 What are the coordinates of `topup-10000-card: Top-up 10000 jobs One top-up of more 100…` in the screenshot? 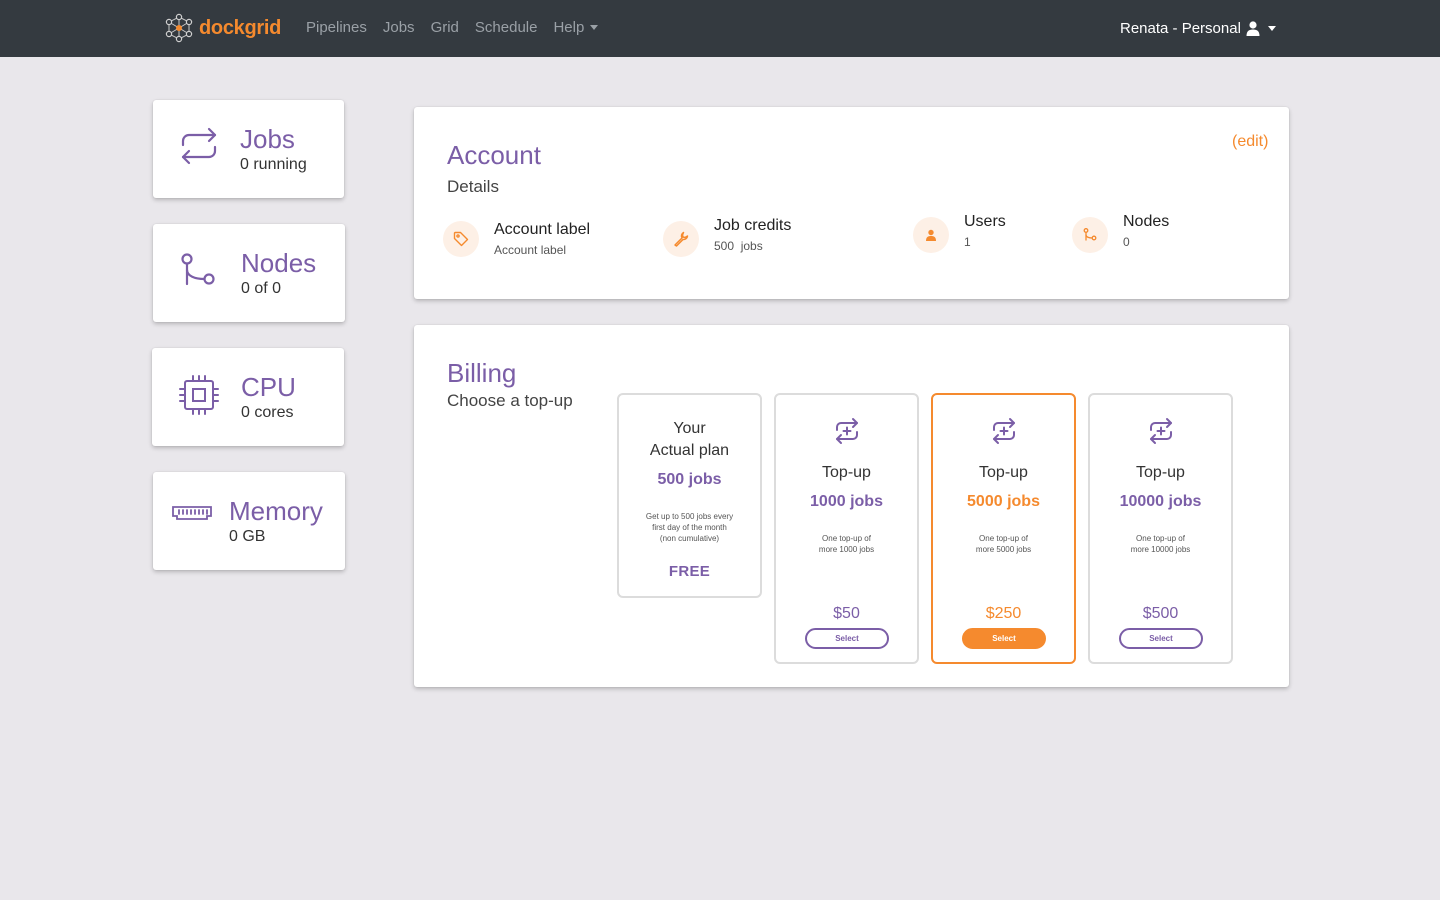 It's located at (1160, 528).